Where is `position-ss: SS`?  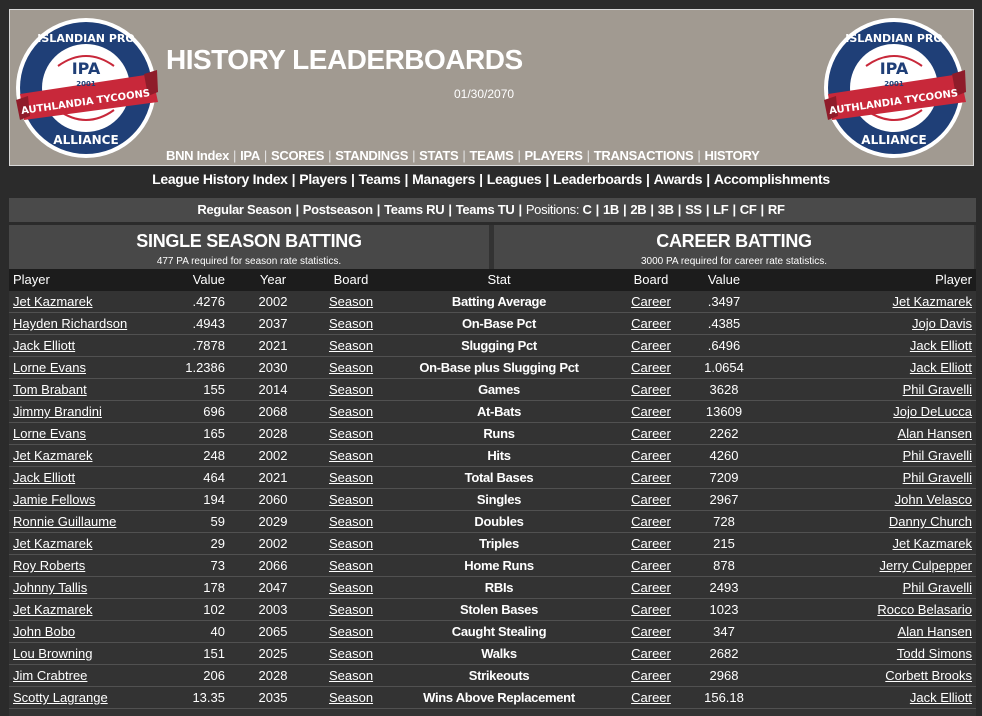
position-ss: SS is located at coordinates (693, 209).